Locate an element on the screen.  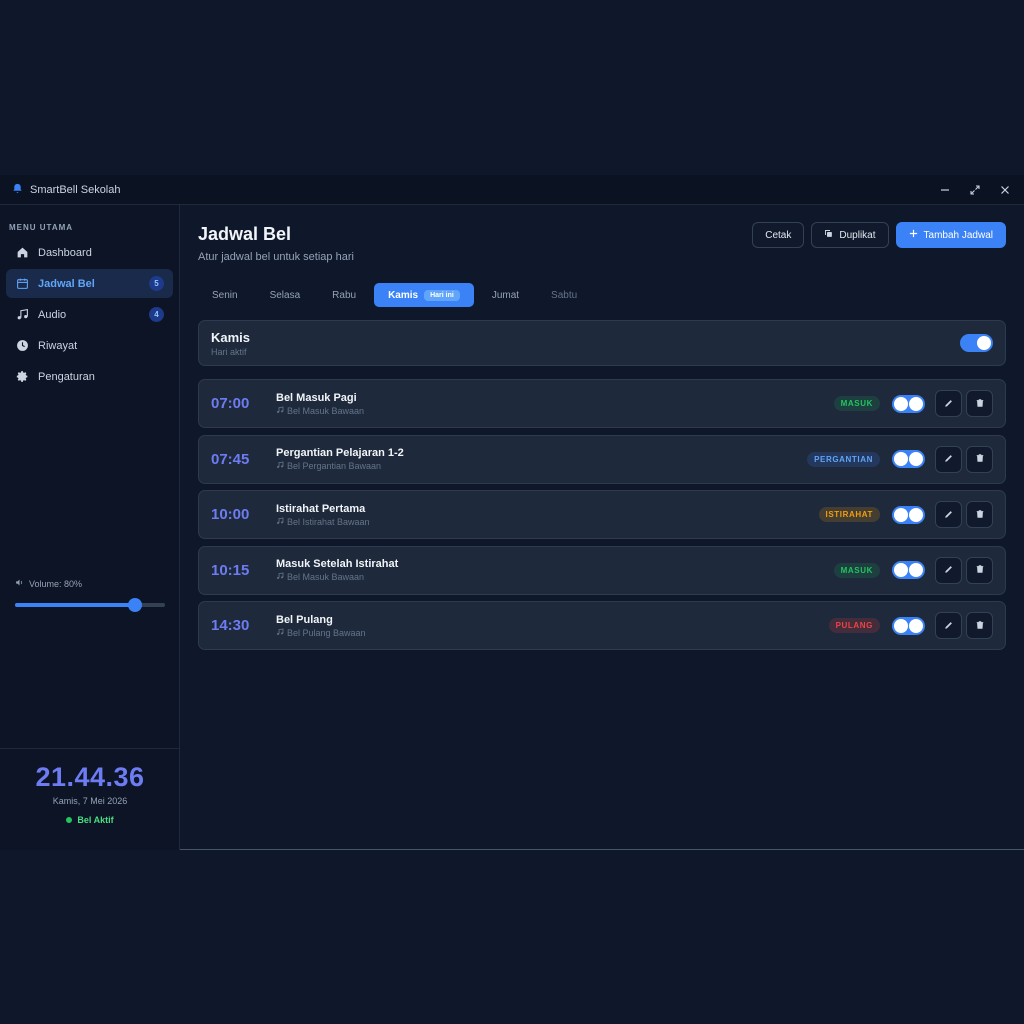
title-bar: SmartBell Sekolah is located at coordinates (512, 190).